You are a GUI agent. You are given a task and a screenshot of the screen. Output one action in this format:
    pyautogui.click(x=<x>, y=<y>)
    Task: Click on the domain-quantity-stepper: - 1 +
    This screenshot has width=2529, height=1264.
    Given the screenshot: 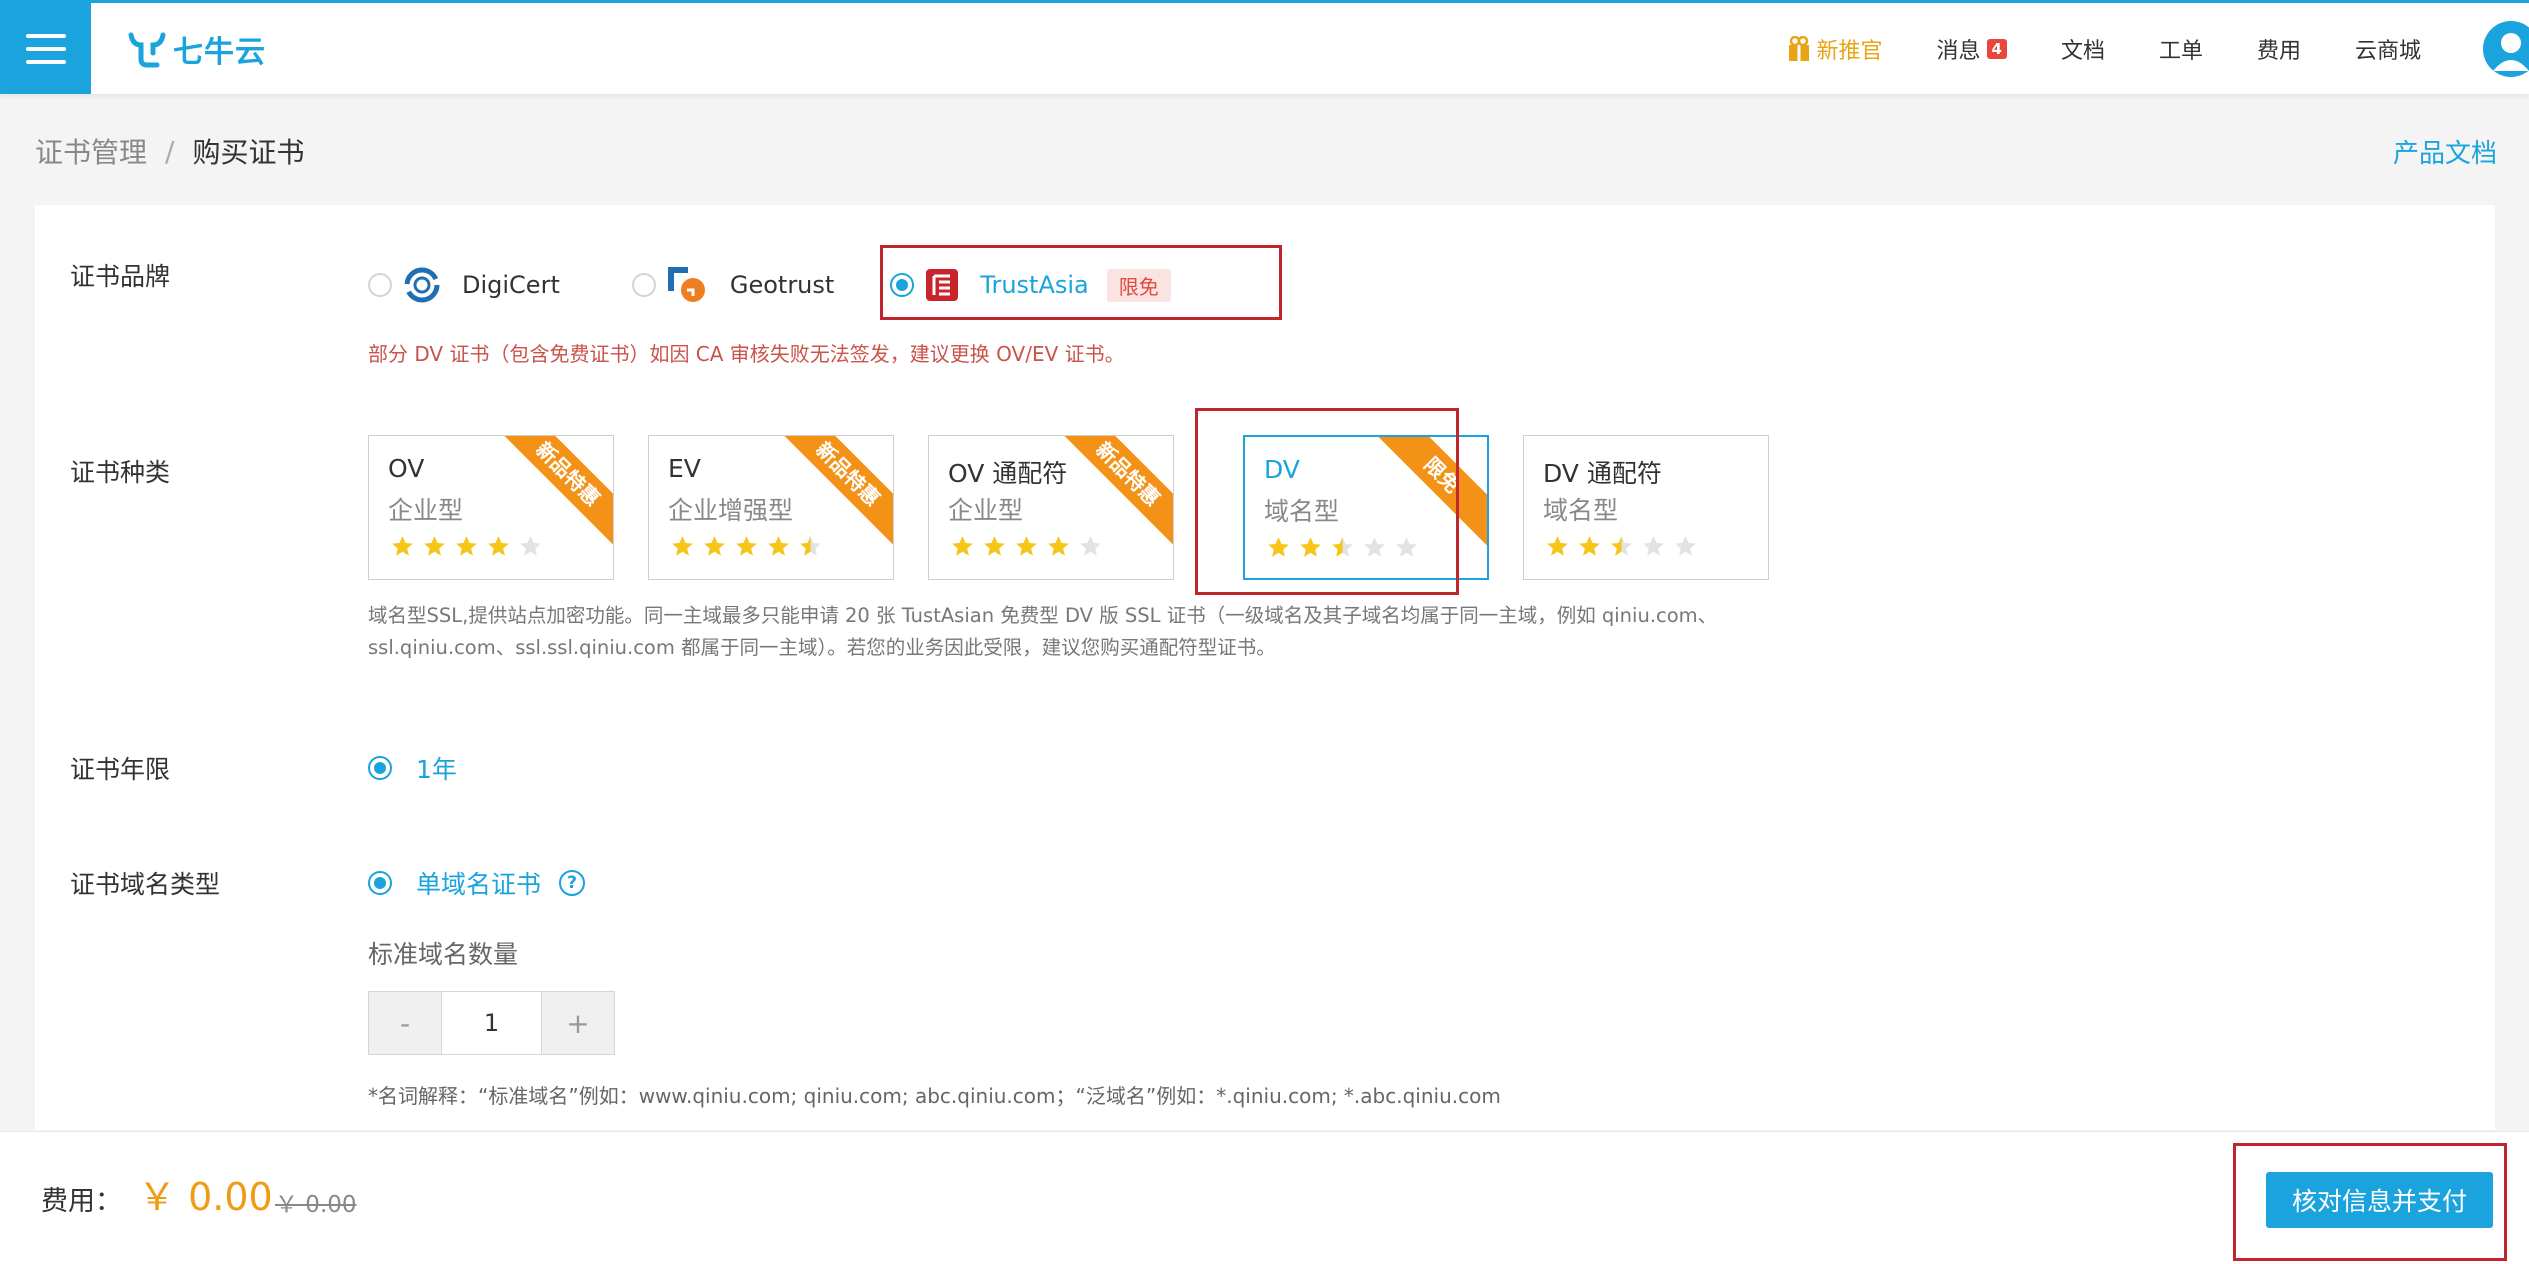 What is the action you would take?
    pyautogui.click(x=491, y=1023)
    